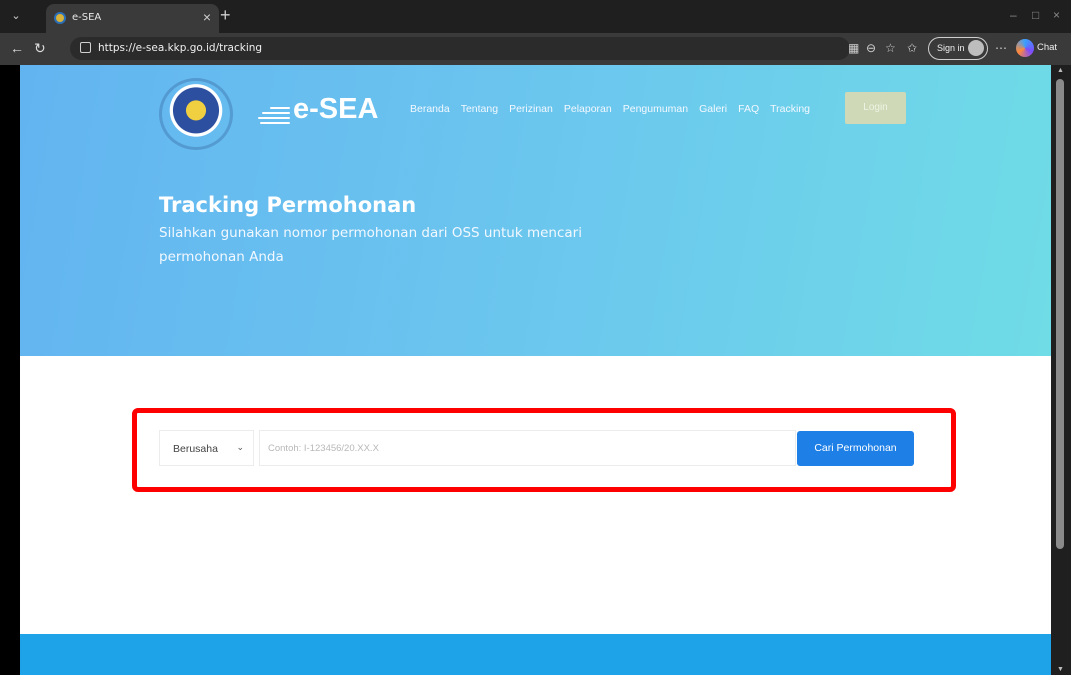 This screenshot has width=1071, height=675. I want to click on tab-title: e-SEA, so click(87, 17).